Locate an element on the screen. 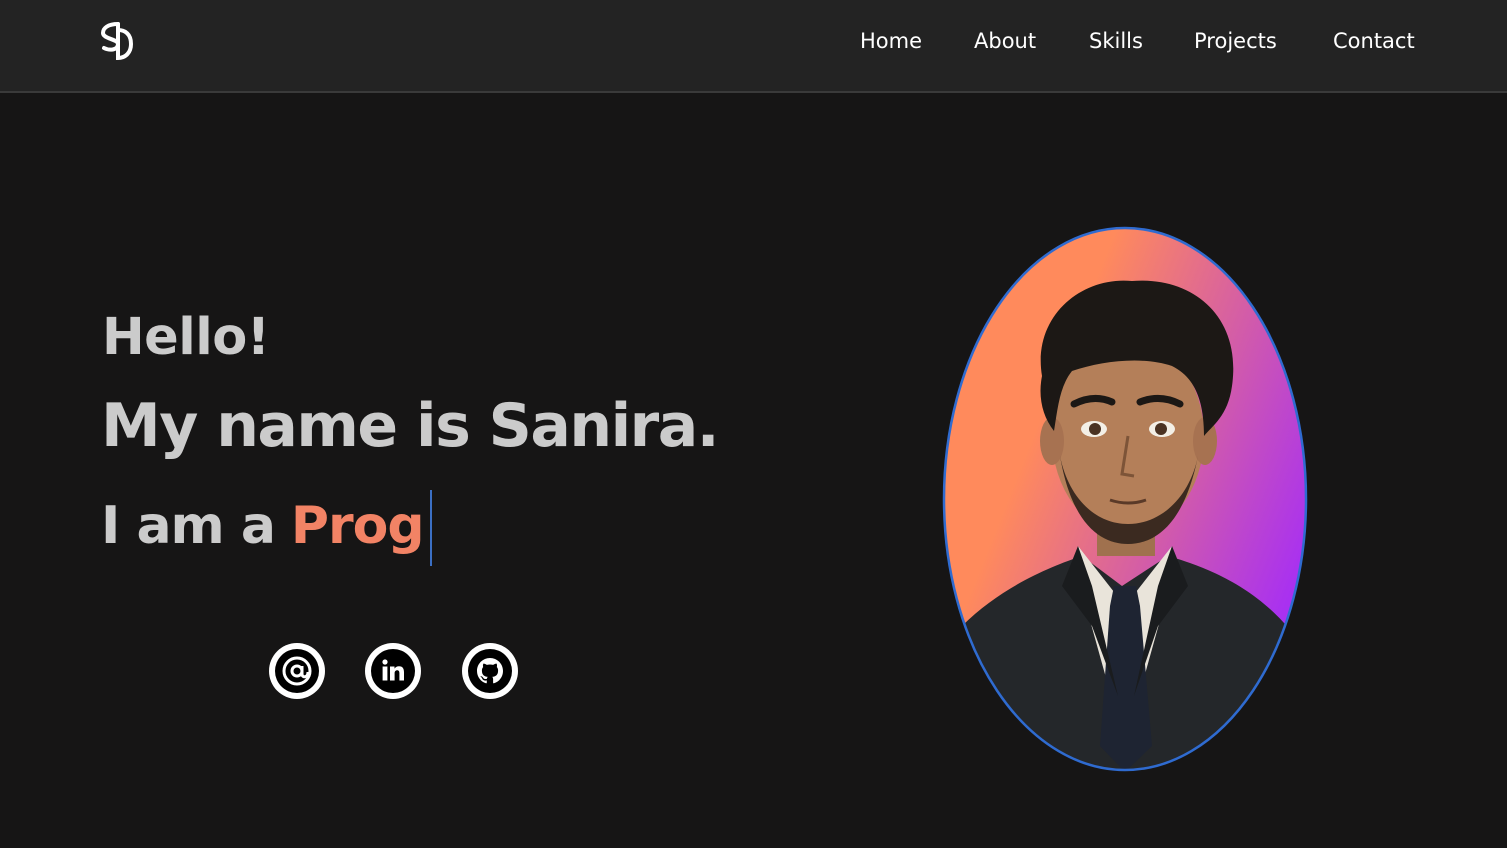 Image resolution: width=1507 pixels, height=848 pixels. github-icon is located at coordinates (490, 671).